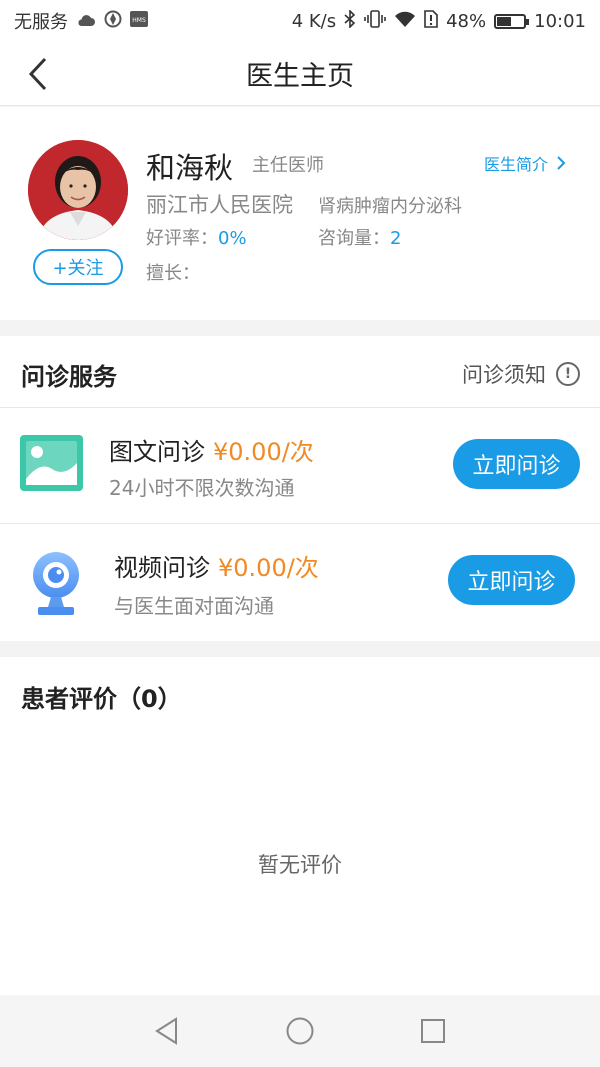 The height and width of the screenshot is (1067, 600). Describe the element at coordinates (354, 238) in the screenshot. I see `consult-count-label: 咨询量：` at that location.